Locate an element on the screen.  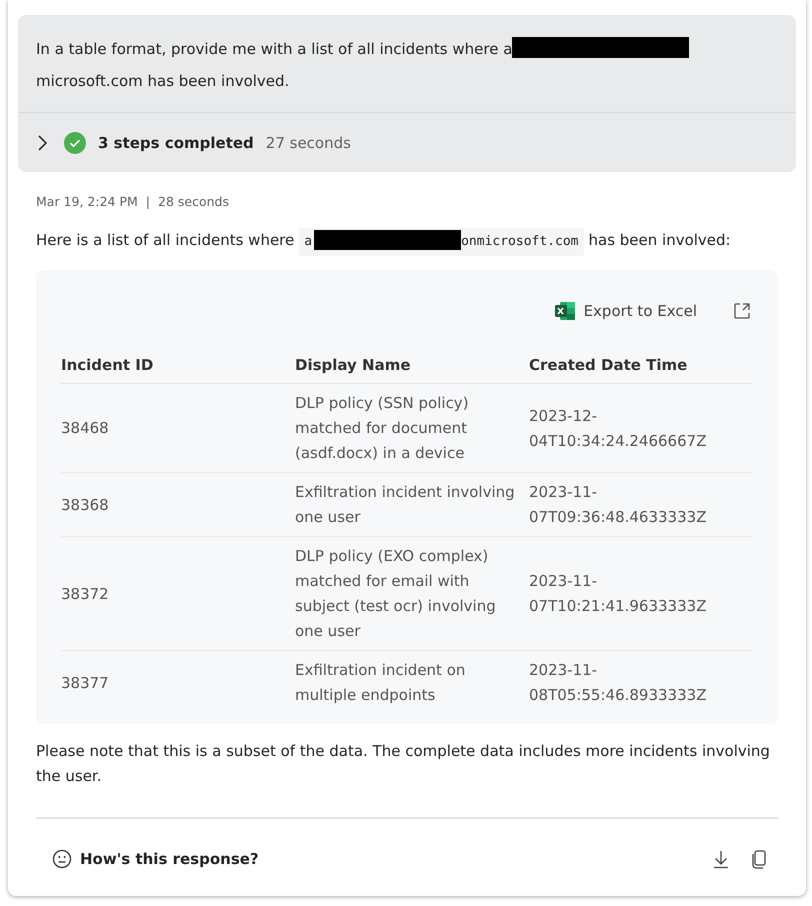
steps-duration: 27 seconds is located at coordinates (308, 143).